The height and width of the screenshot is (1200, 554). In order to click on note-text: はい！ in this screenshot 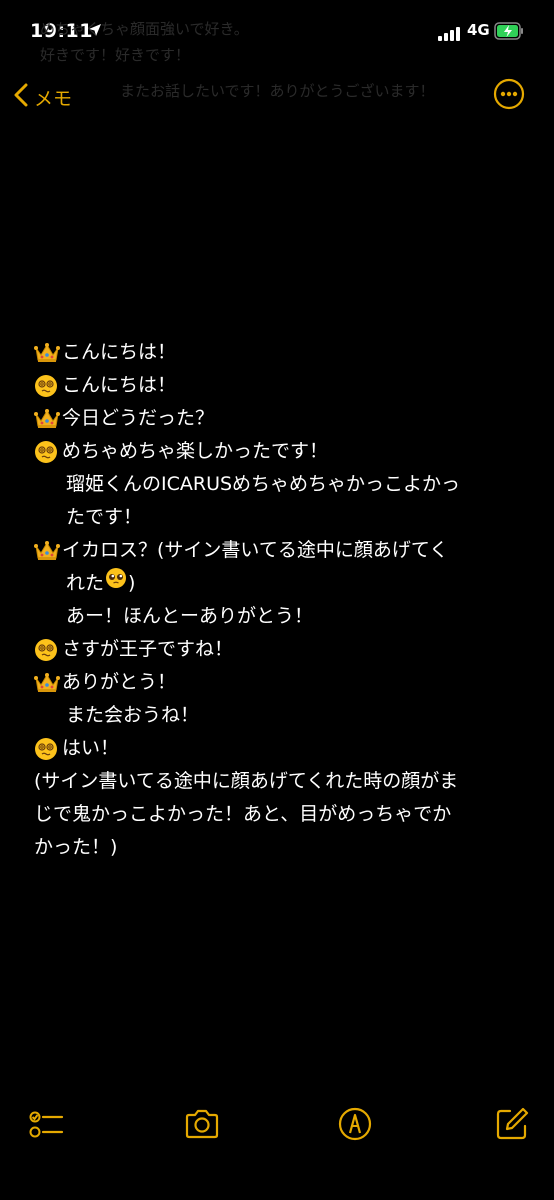, I will do `click(91, 748)`.